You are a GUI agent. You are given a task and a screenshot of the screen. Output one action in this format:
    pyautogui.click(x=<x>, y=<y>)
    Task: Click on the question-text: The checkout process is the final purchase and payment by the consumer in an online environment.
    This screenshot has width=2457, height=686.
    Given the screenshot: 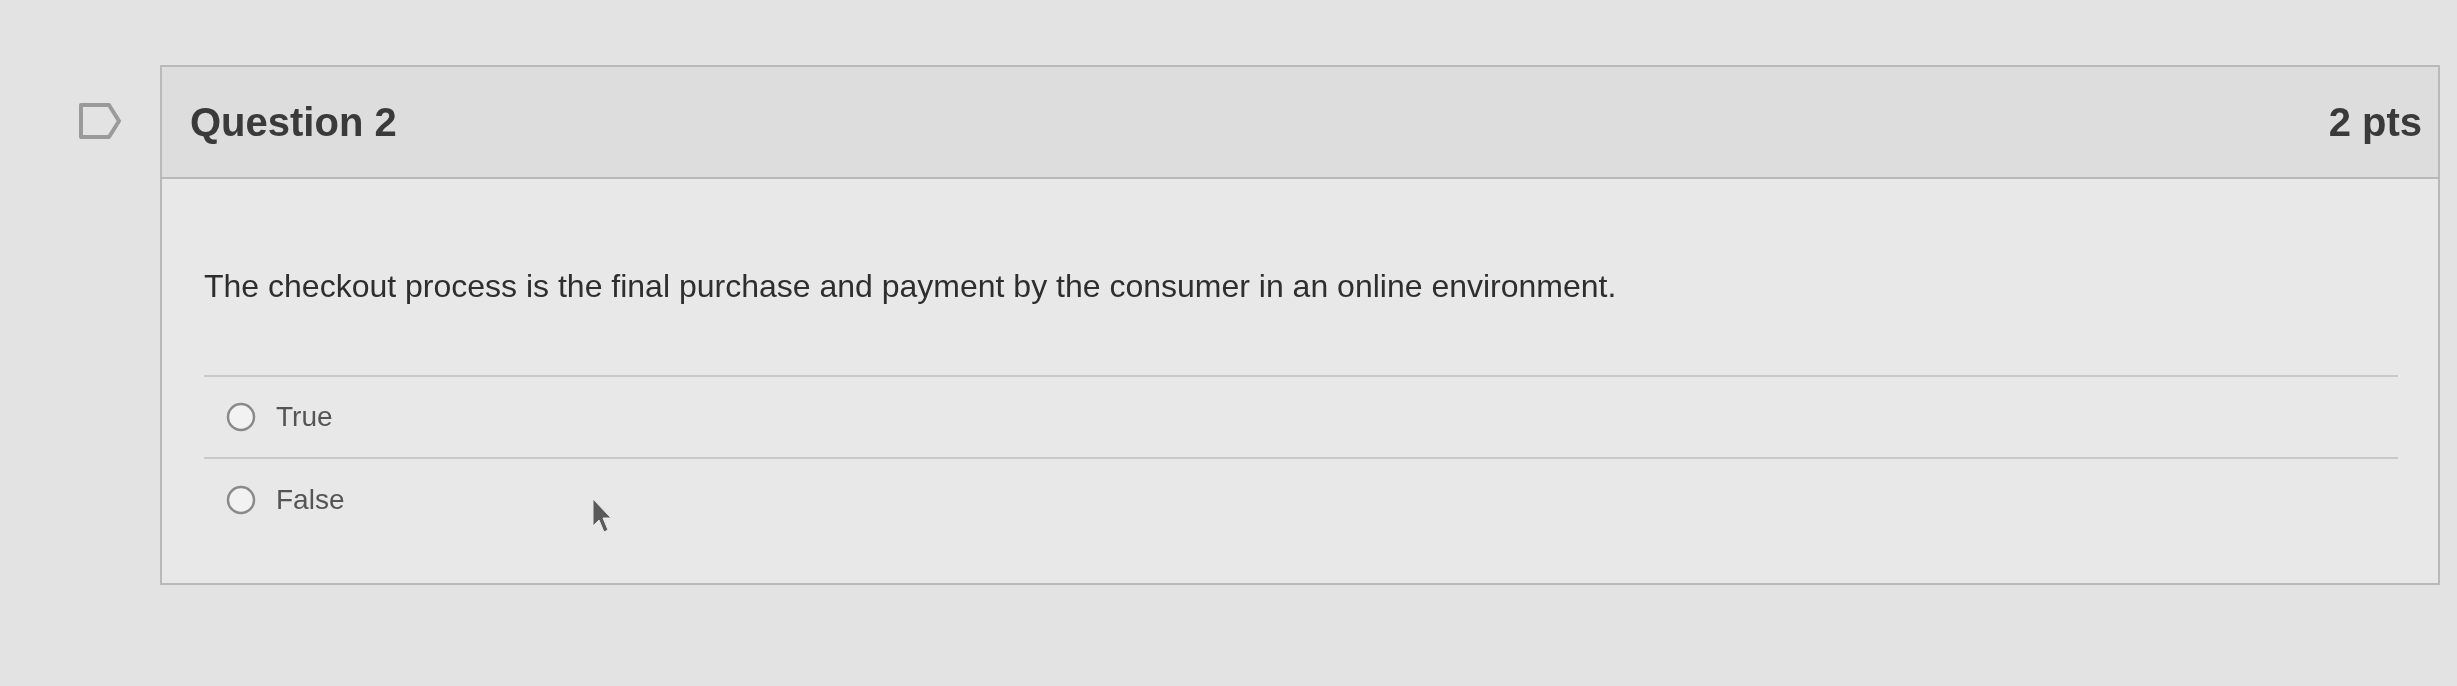 What is the action you would take?
    pyautogui.click(x=911, y=286)
    